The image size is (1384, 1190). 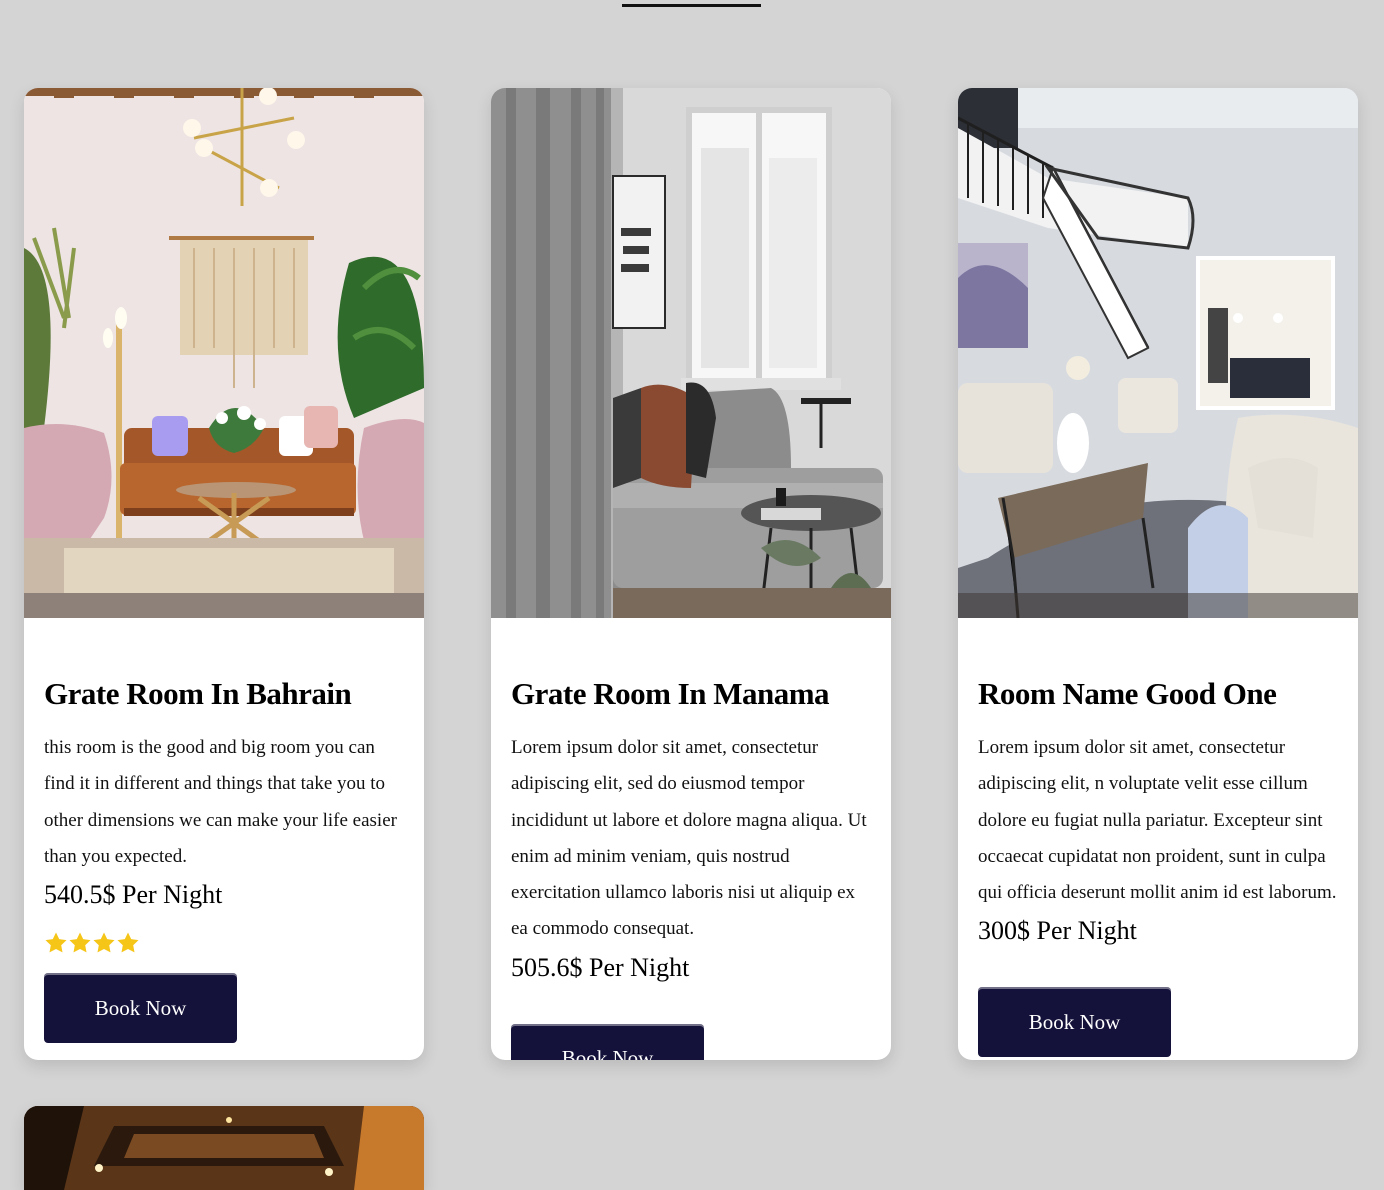 What do you see at coordinates (600, 967) in the screenshot?
I see `room-price: 505.6$ Per Night` at bounding box center [600, 967].